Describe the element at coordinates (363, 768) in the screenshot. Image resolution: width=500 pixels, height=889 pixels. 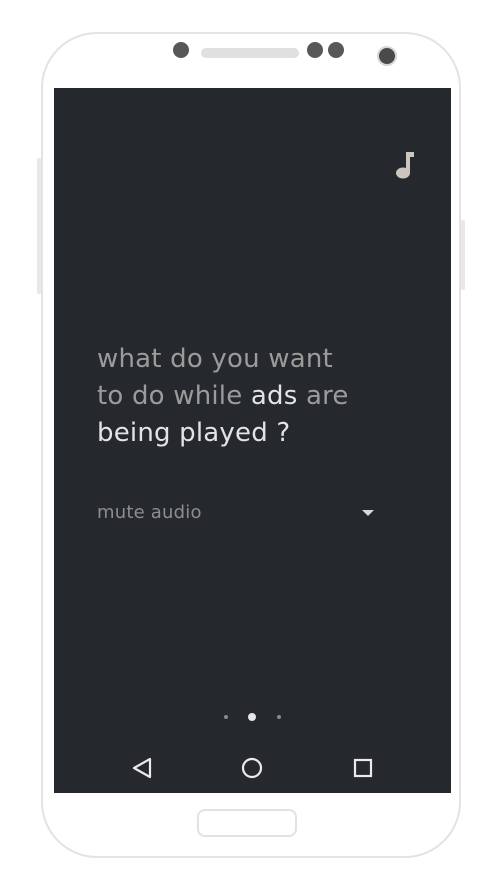
I see `recents-square-icon` at that location.